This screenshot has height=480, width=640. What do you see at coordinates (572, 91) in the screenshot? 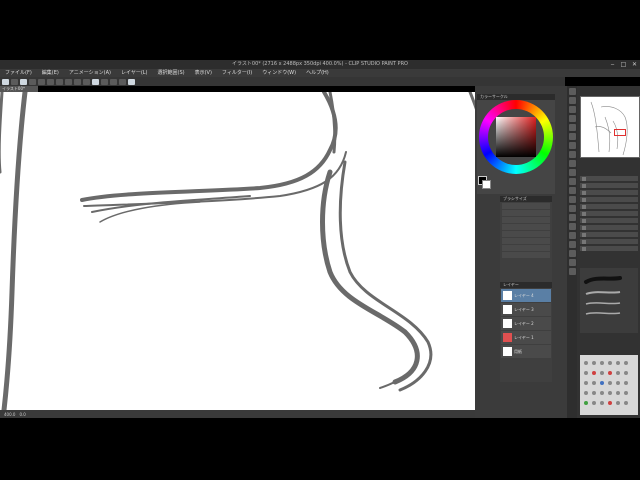
I see `zoom-tool-icon` at bounding box center [572, 91].